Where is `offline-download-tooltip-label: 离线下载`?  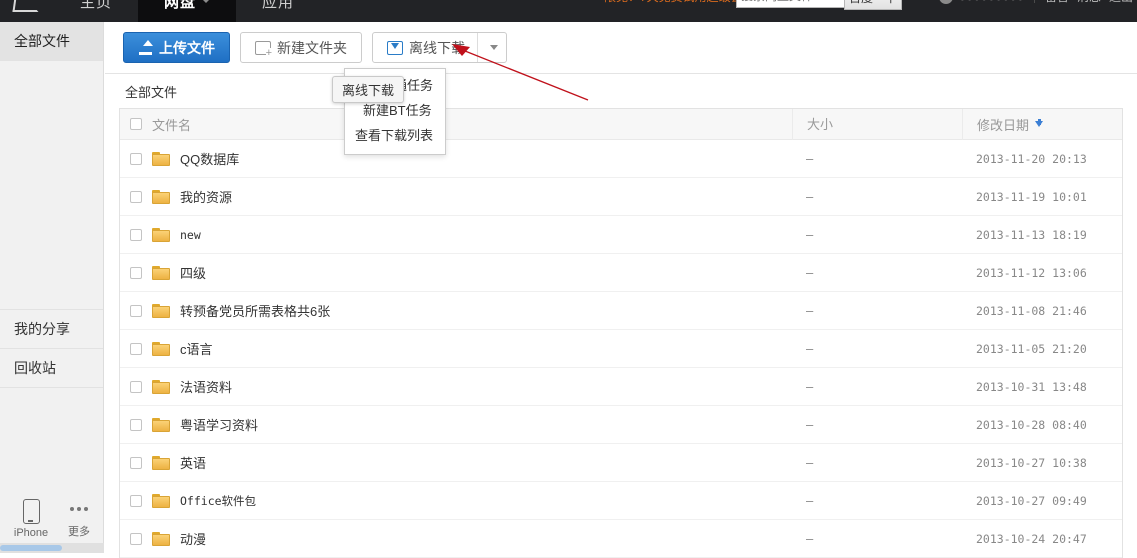 offline-download-tooltip-label: 离线下载 is located at coordinates (368, 90).